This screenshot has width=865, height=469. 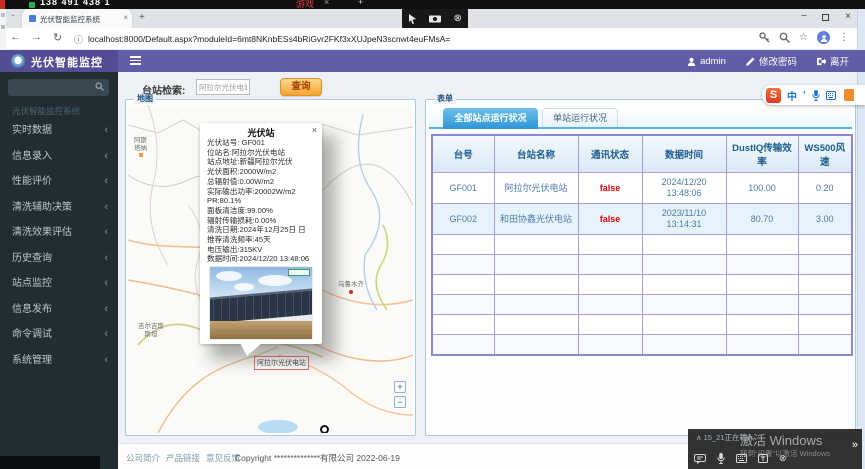 What do you see at coordinates (142, 17) in the screenshot?
I see `new-tab-button: +` at bounding box center [142, 17].